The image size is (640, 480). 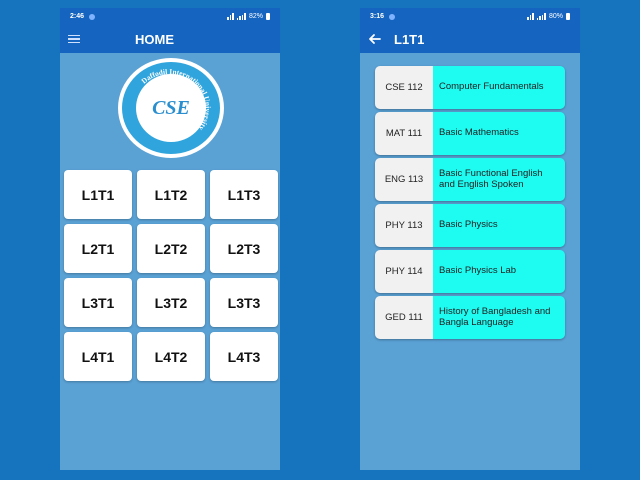 I want to click on course-code: CSE 112, so click(x=404, y=87).